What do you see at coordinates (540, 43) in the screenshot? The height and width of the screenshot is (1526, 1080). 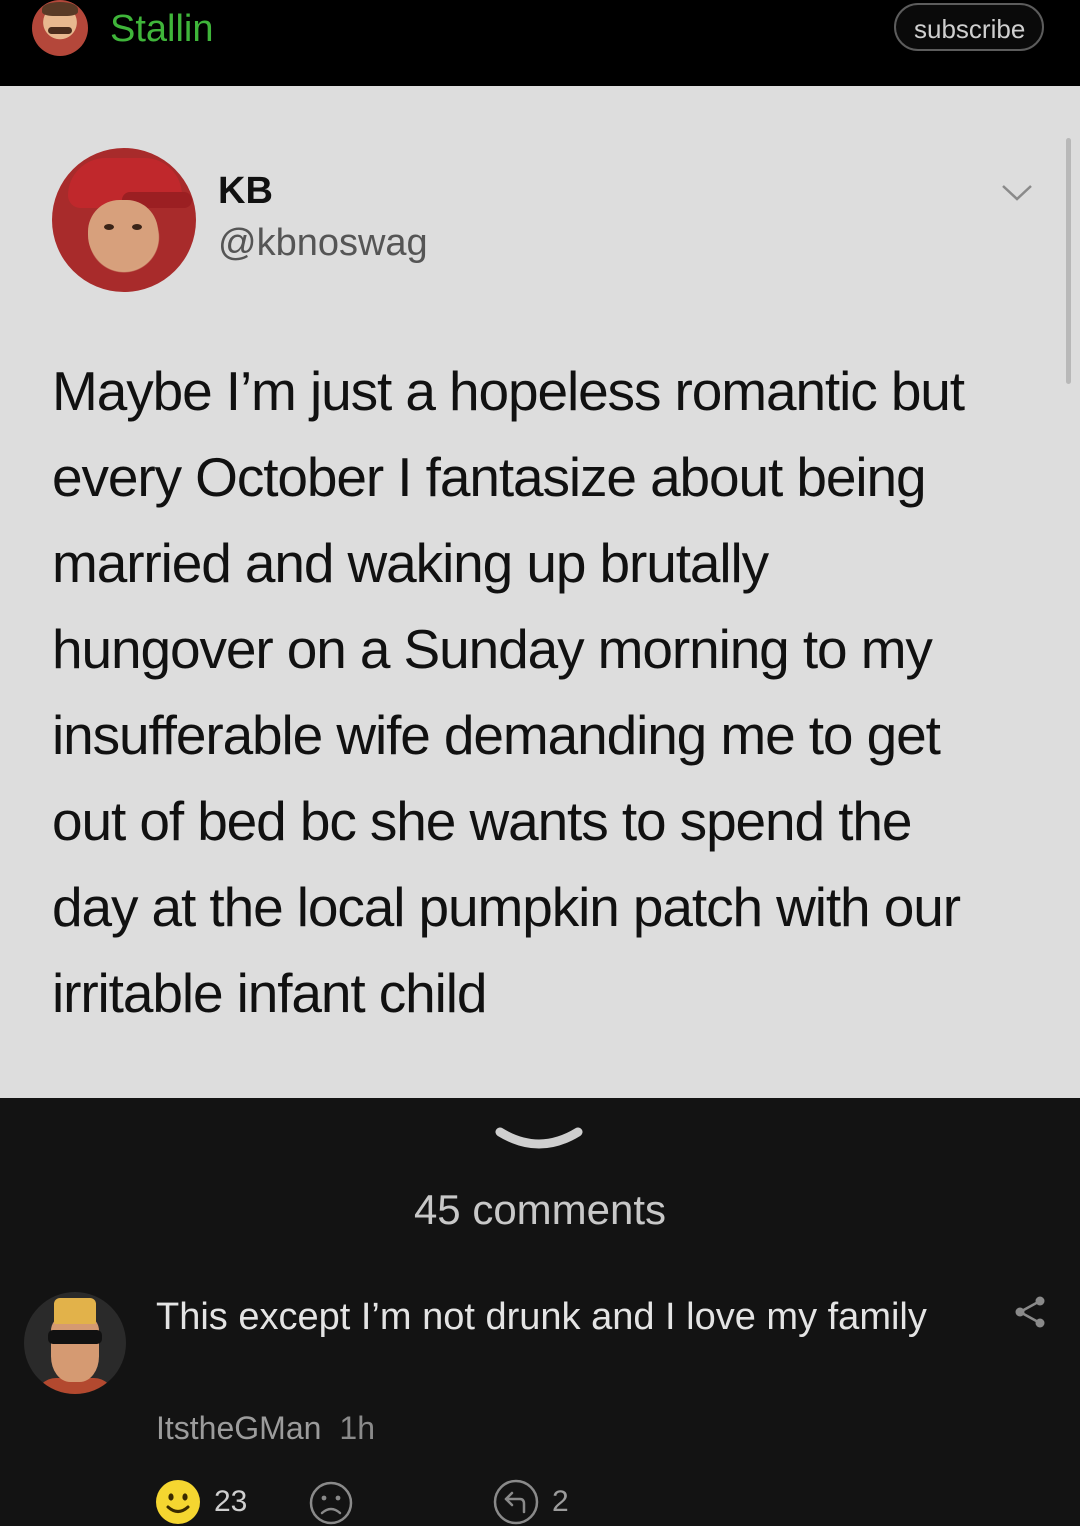 I see `top-bar: Stallin subscribe` at bounding box center [540, 43].